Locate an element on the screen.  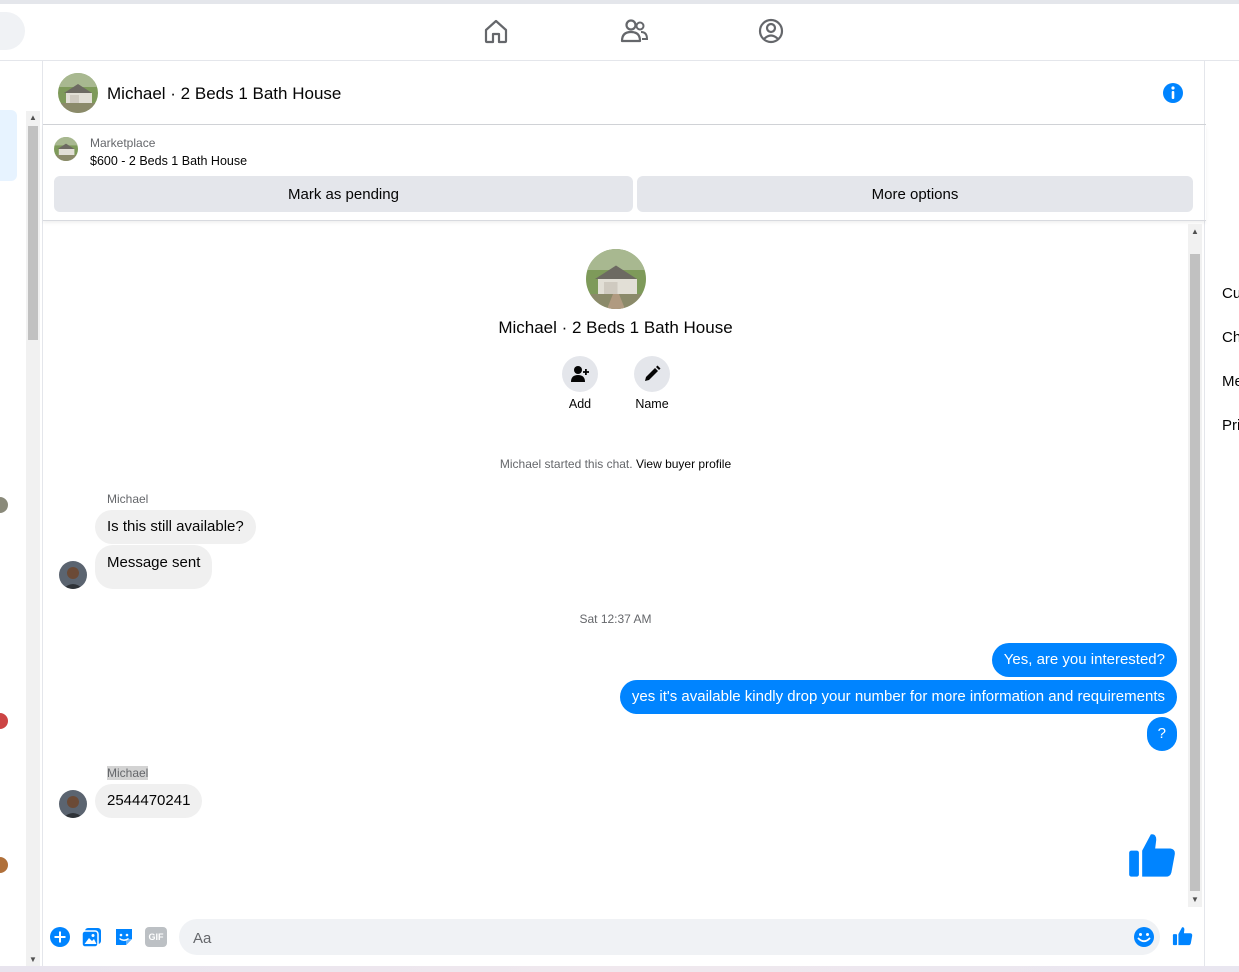
add-person-icon is located at coordinates (580, 374).